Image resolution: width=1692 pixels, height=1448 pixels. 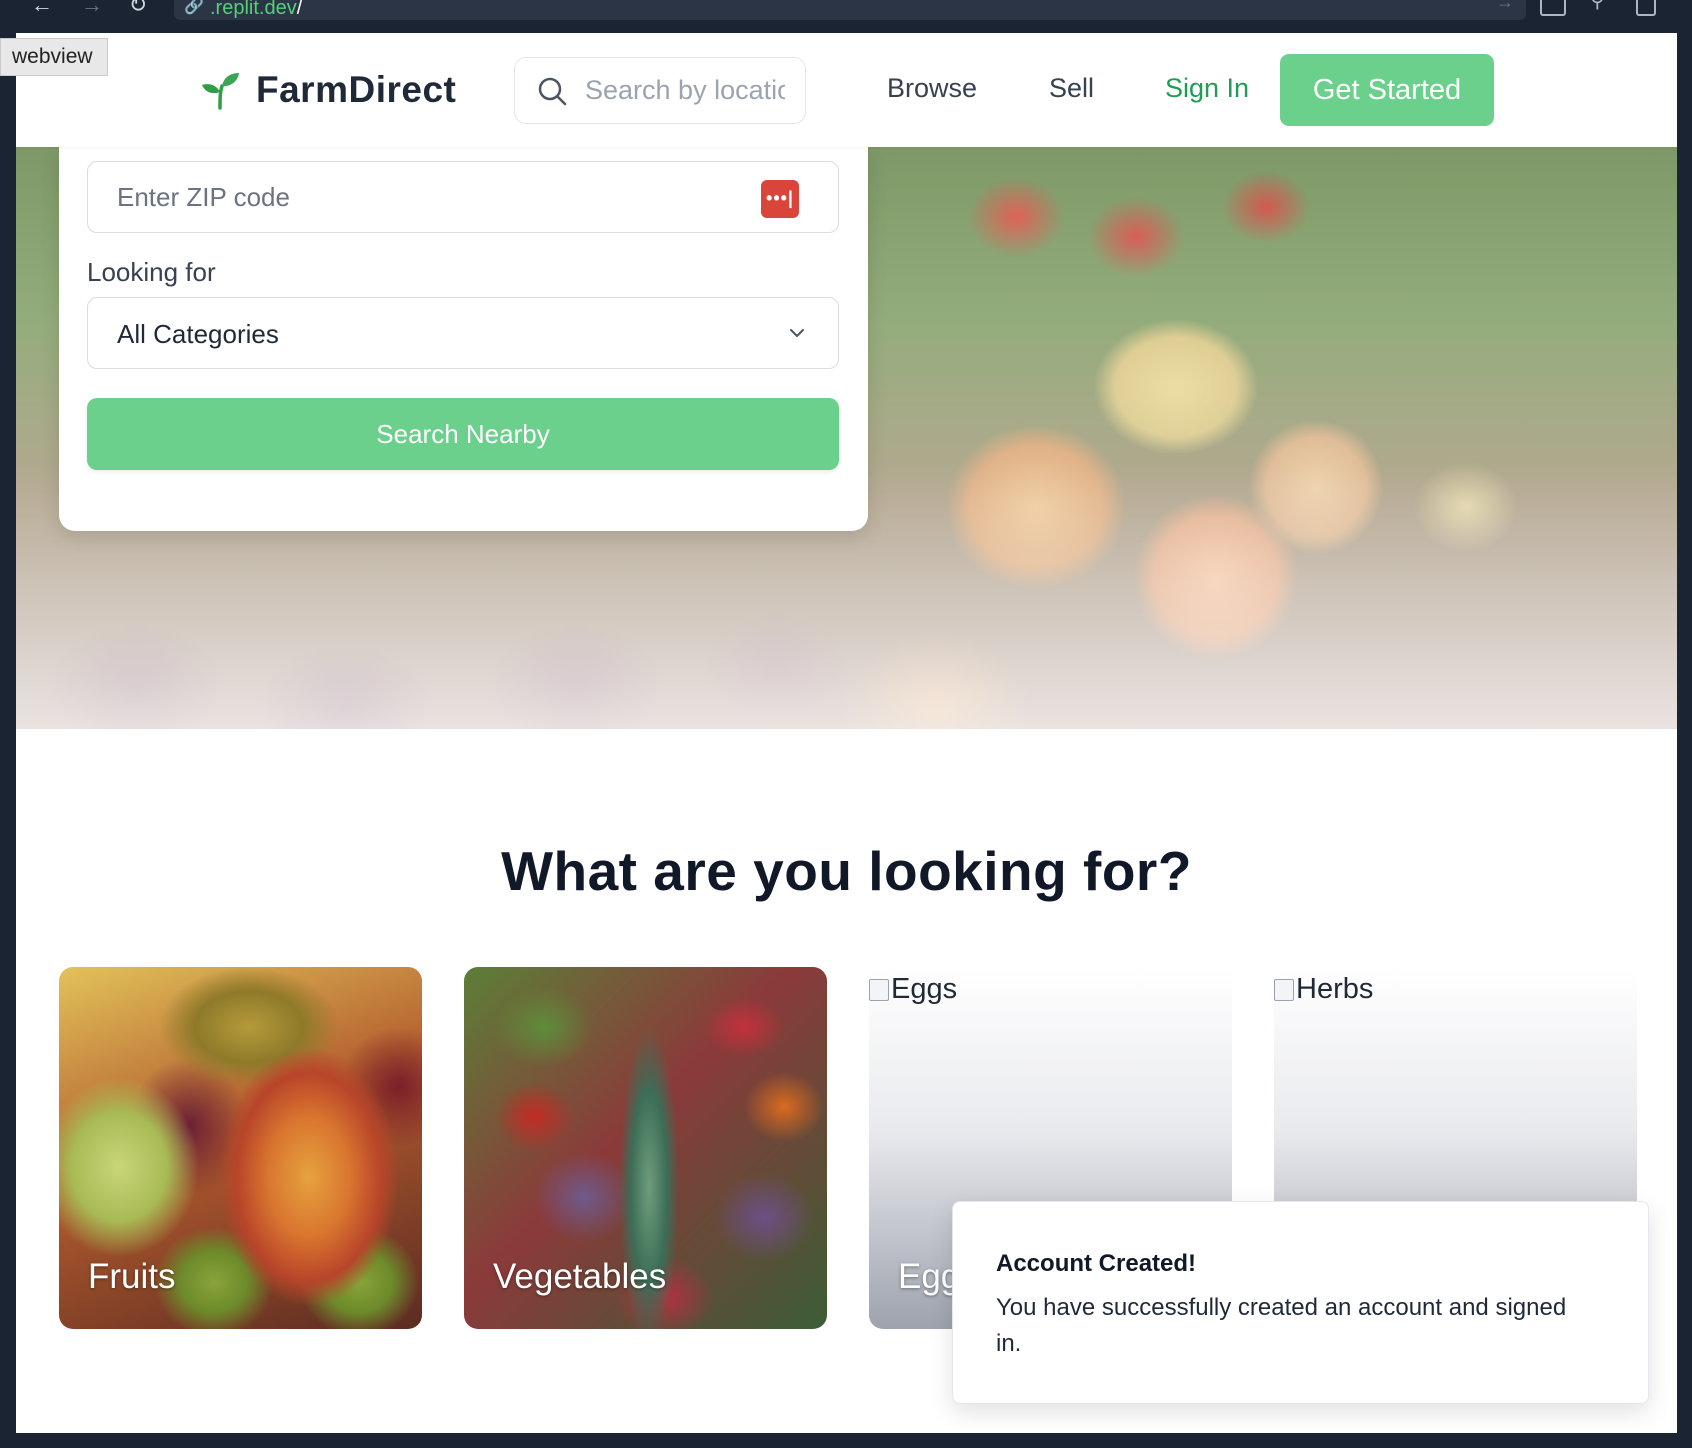 I want to click on location-search, so click(x=660, y=90).